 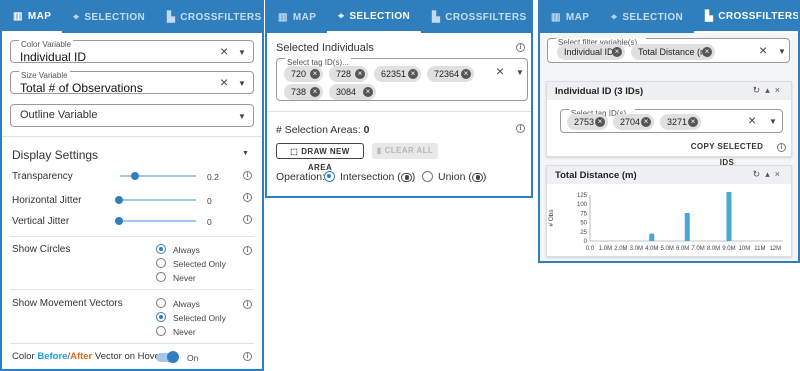 What do you see at coordinates (378, 177) in the screenshot?
I see `operation-intersection-label: Intersection ()` at bounding box center [378, 177].